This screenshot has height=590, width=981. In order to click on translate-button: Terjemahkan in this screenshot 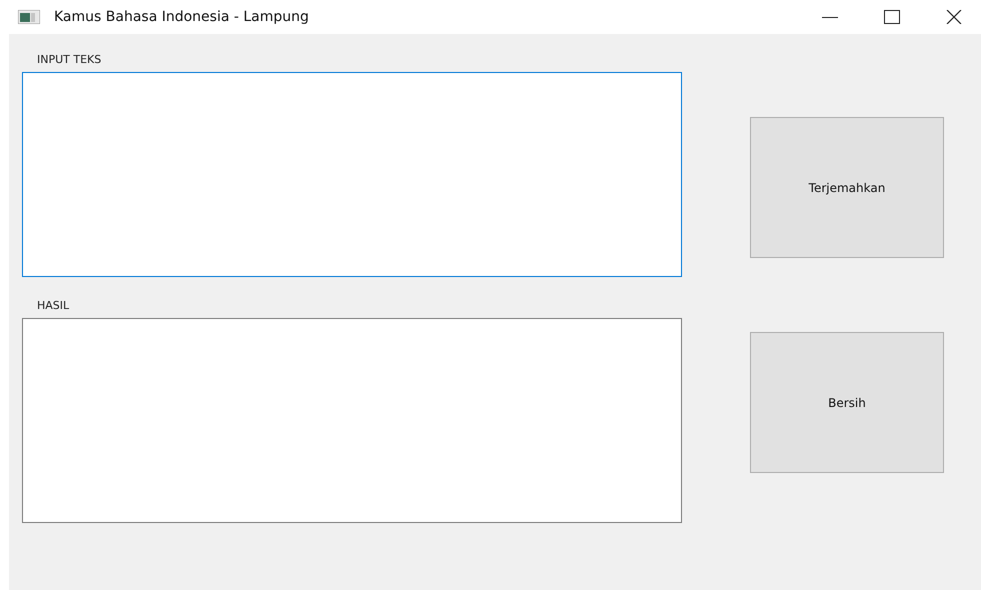, I will do `click(847, 187)`.